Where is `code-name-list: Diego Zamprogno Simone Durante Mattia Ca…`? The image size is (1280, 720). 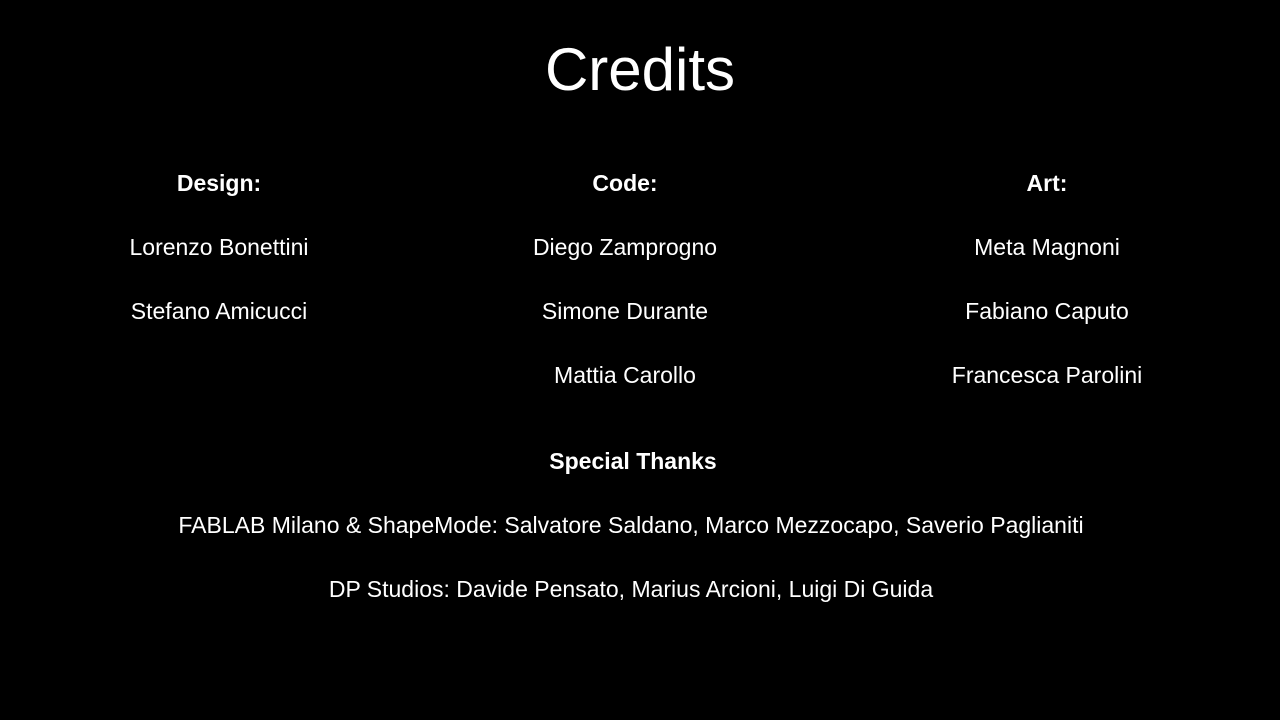
code-name-list: Diego Zamprogno Simone Durante Mattia Ca… is located at coordinates (625, 311).